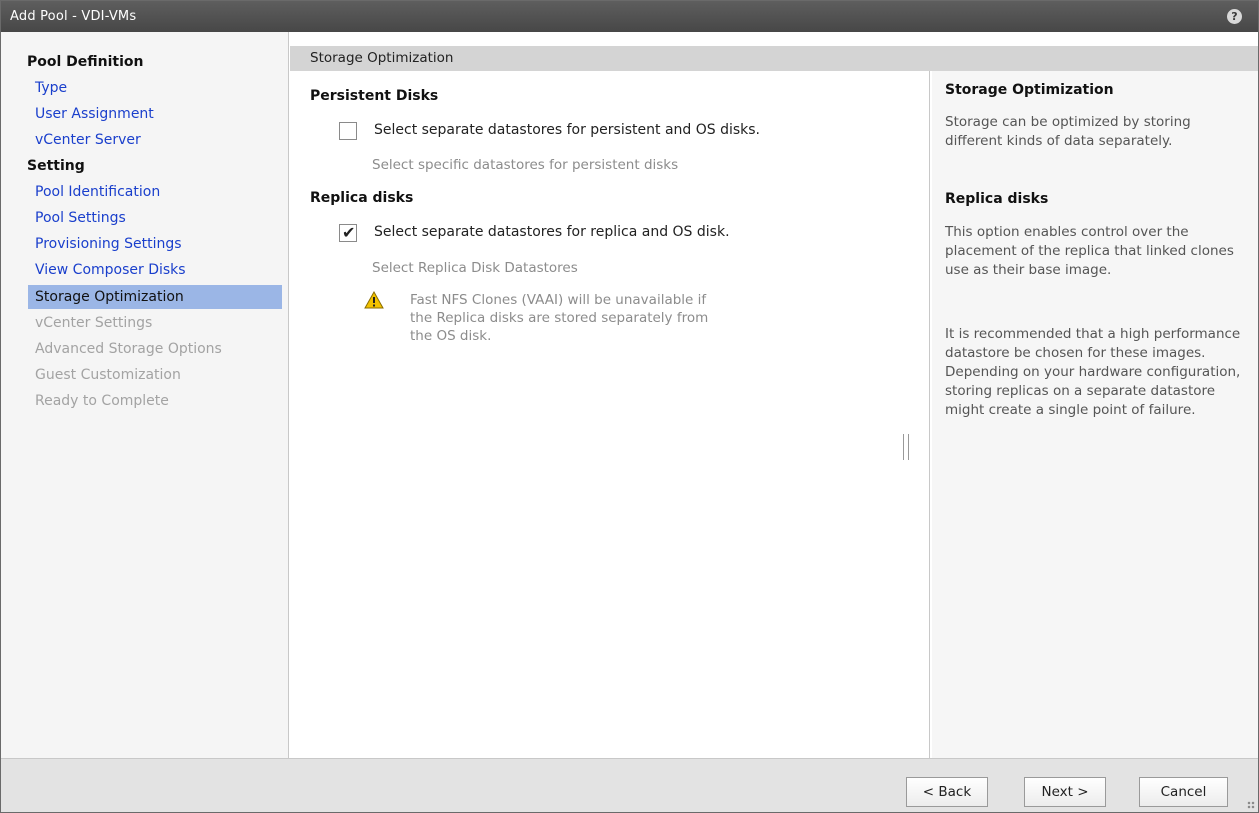  What do you see at coordinates (947, 792) in the screenshot?
I see `back-button: < Back` at bounding box center [947, 792].